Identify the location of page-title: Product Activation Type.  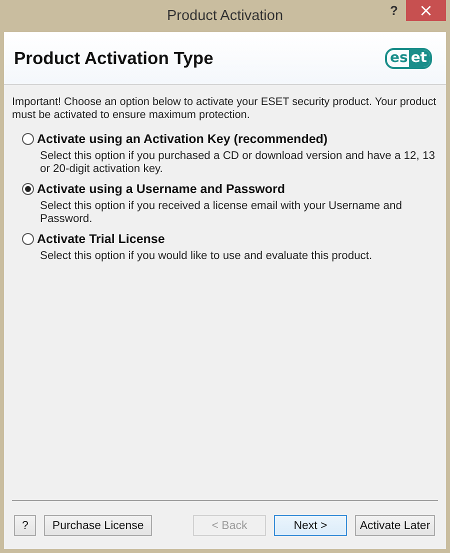
(114, 58).